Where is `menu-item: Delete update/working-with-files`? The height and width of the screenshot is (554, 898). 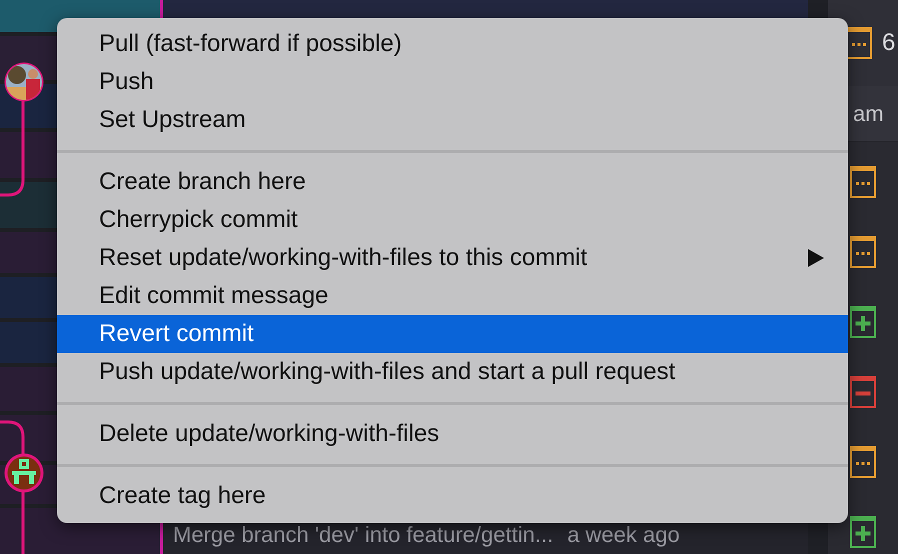
menu-item: Delete update/working-with-files is located at coordinates (452, 434).